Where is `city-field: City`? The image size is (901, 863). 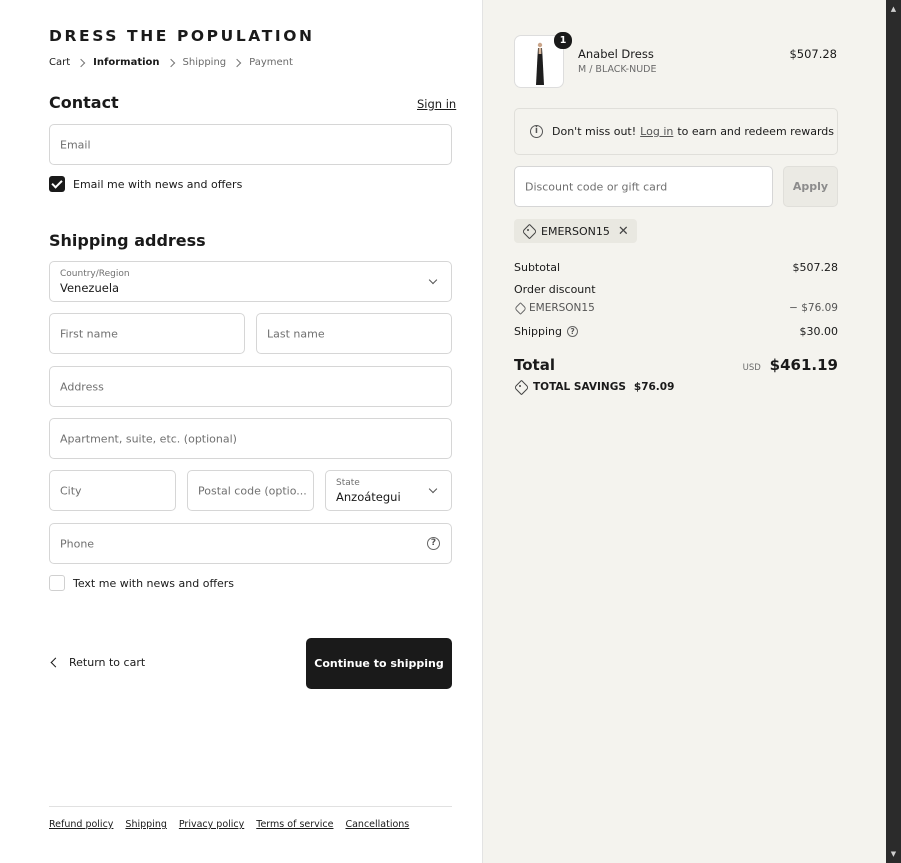
city-field: City is located at coordinates (112, 490).